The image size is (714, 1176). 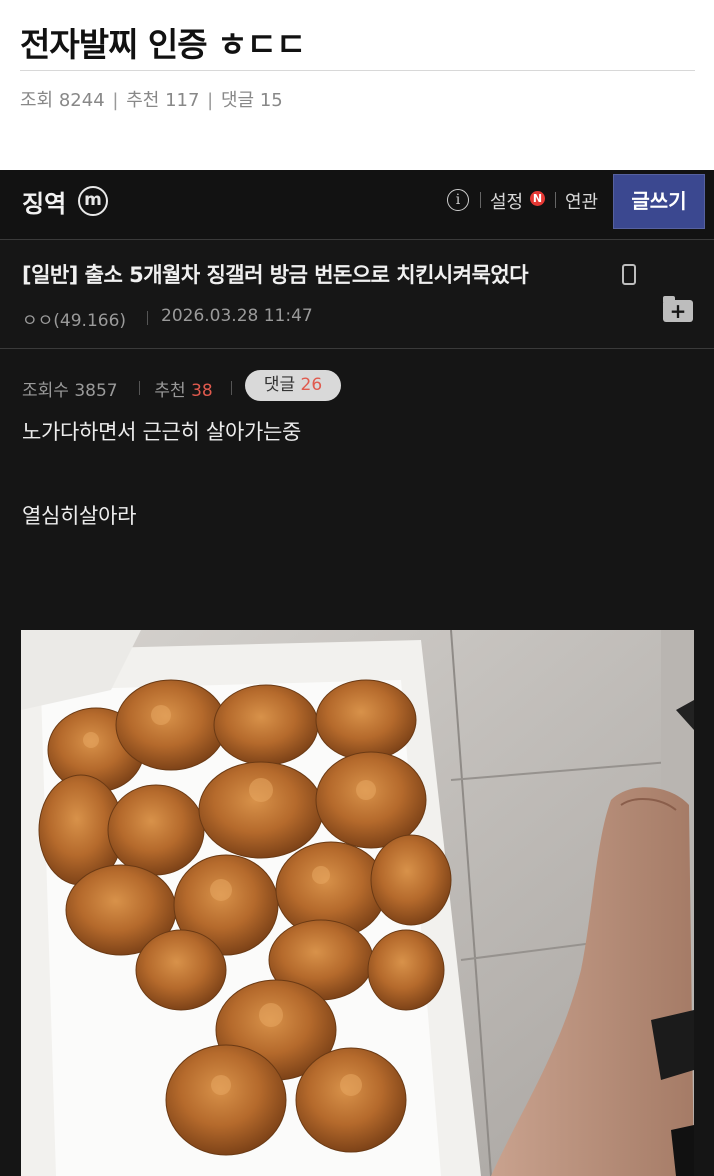 I want to click on comments-count: 26, so click(x=311, y=385).